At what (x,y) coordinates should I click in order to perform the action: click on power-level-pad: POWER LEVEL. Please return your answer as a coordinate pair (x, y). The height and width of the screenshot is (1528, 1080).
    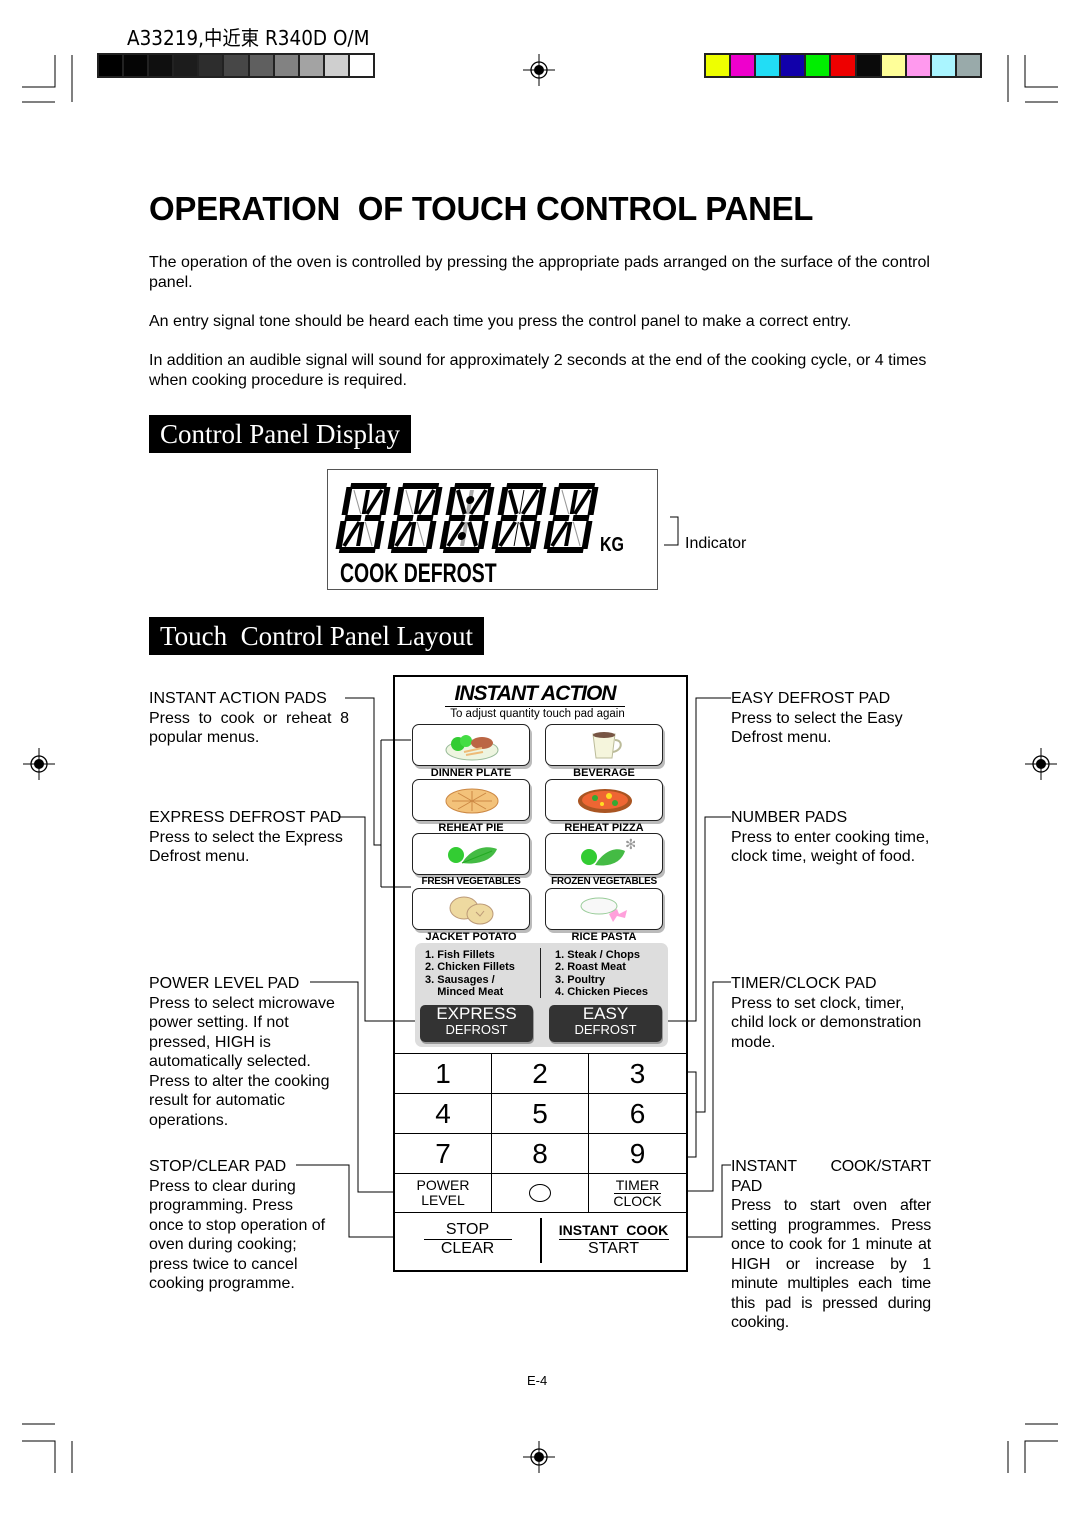
    Looking at the image, I should click on (443, 1193).